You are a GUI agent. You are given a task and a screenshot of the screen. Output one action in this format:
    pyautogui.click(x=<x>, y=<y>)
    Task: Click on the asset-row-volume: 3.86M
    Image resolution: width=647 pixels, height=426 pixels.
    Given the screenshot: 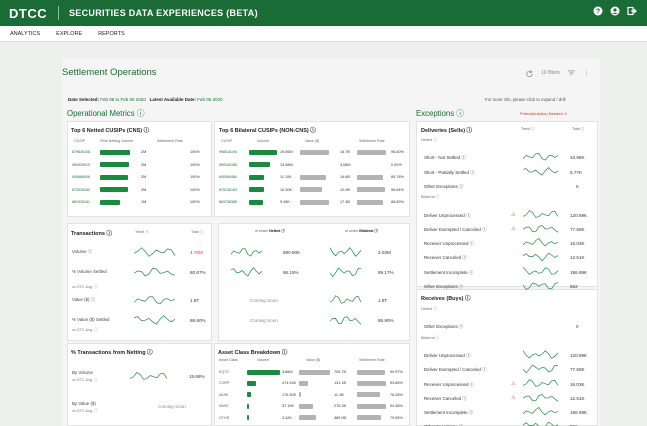 What is the action you would take?
    pyautogui.click(x=287, y=372)
    